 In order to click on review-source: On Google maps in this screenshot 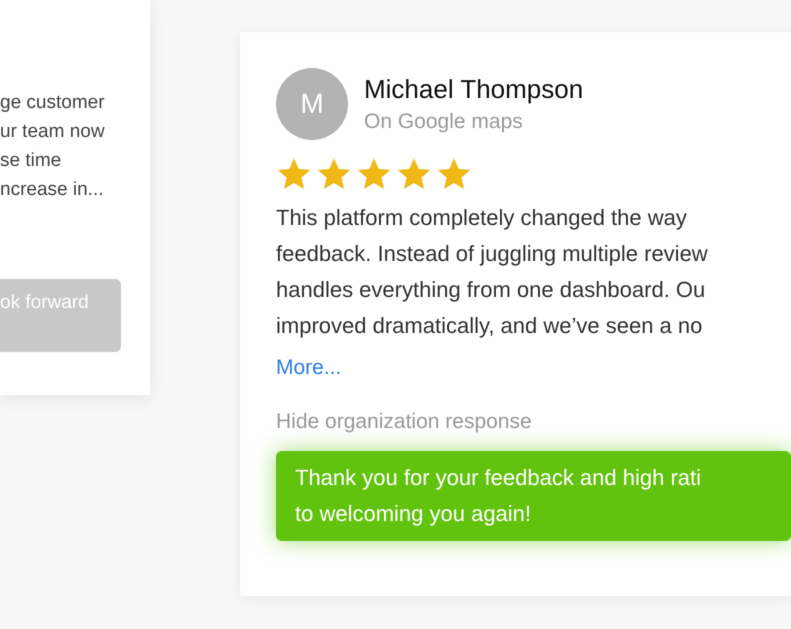, I will do `click(443, 122)`.